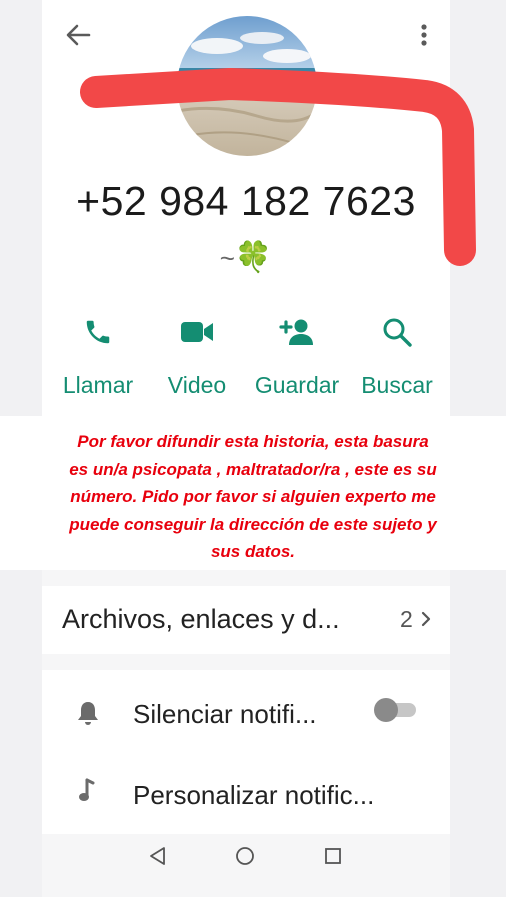 The width and height of the screenshot is (506, 897). I want to click on search-action: Buscar, so click(397, 355).